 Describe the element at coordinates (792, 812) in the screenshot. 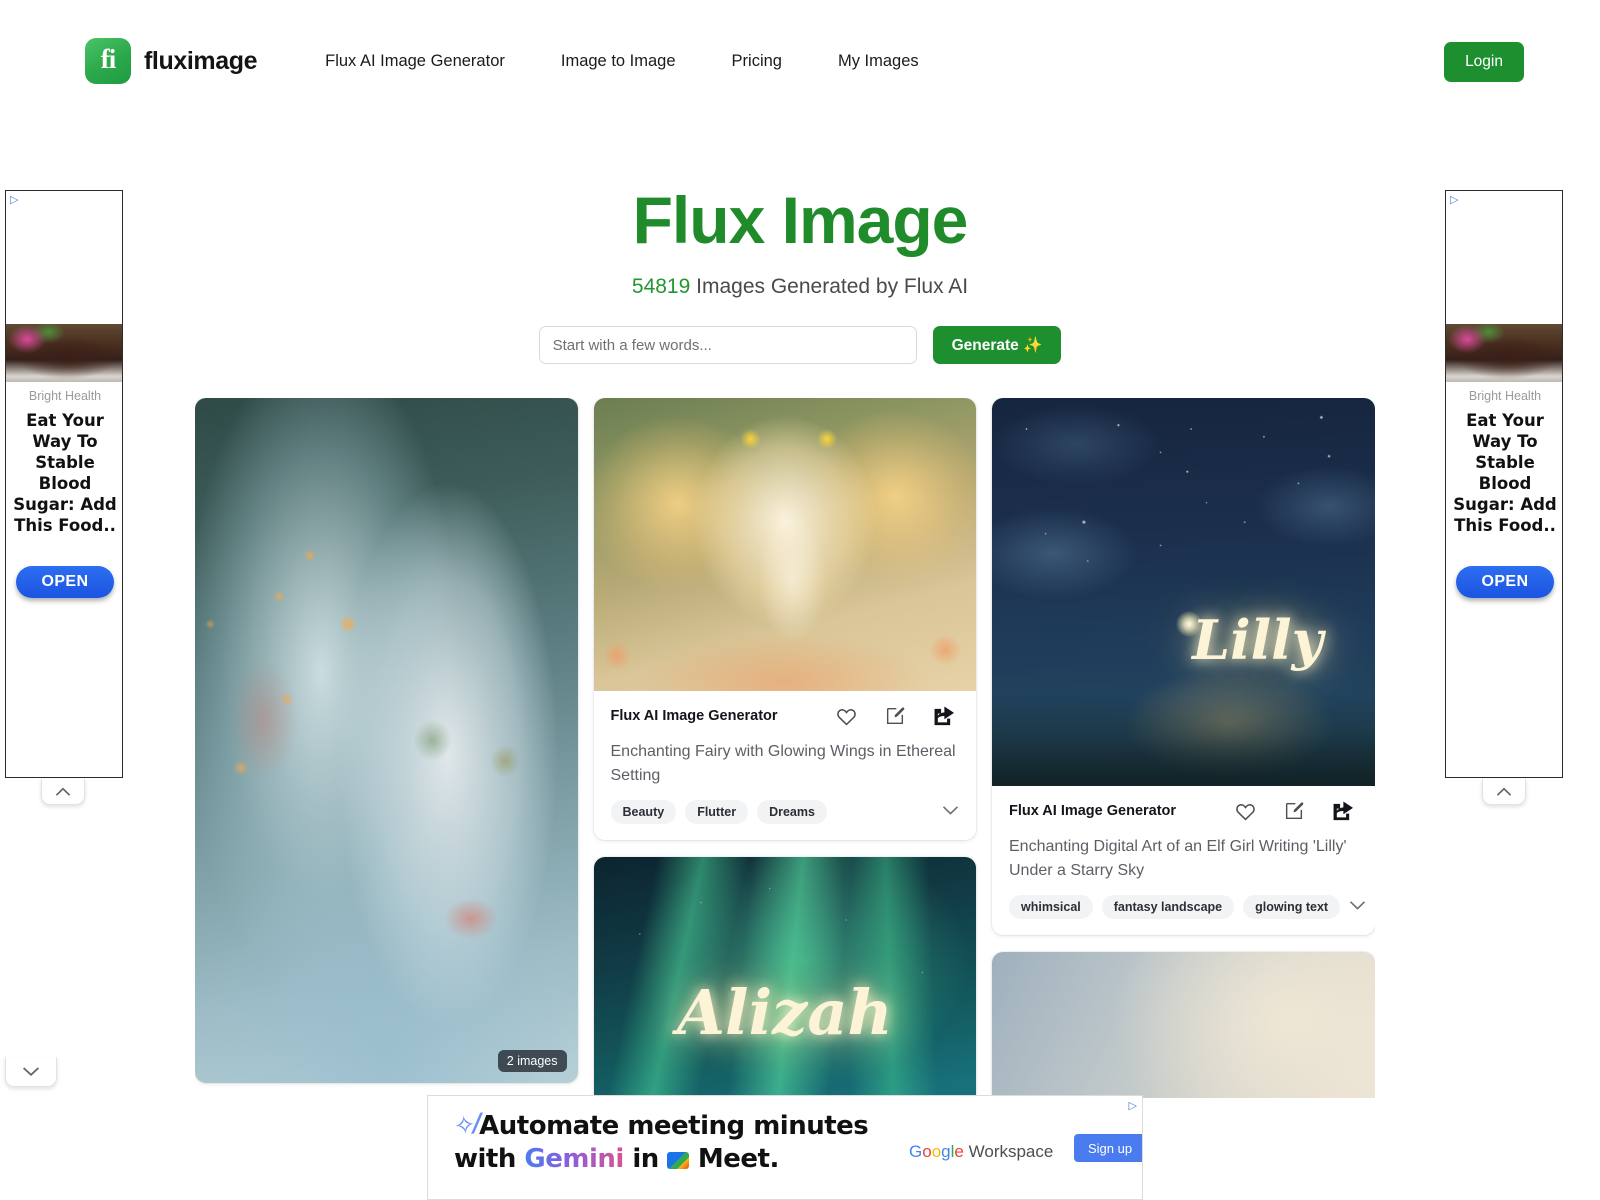

I see `tag-dreams: Dreams` at that location.